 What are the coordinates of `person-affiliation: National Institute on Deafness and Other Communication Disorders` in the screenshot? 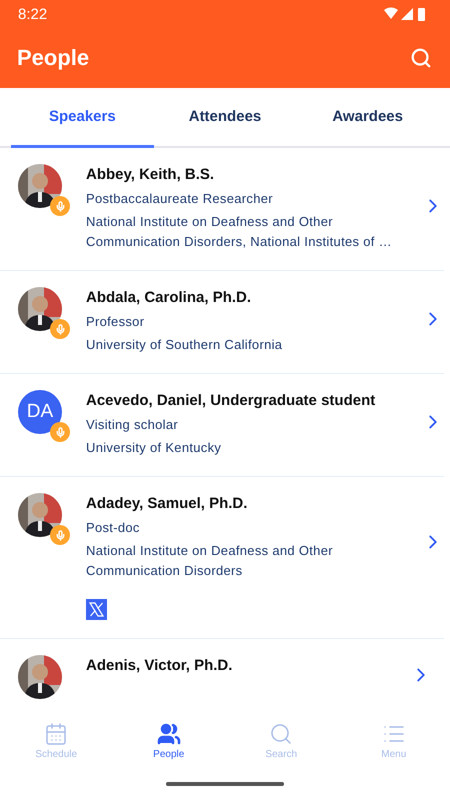 It's located at (210, 561).